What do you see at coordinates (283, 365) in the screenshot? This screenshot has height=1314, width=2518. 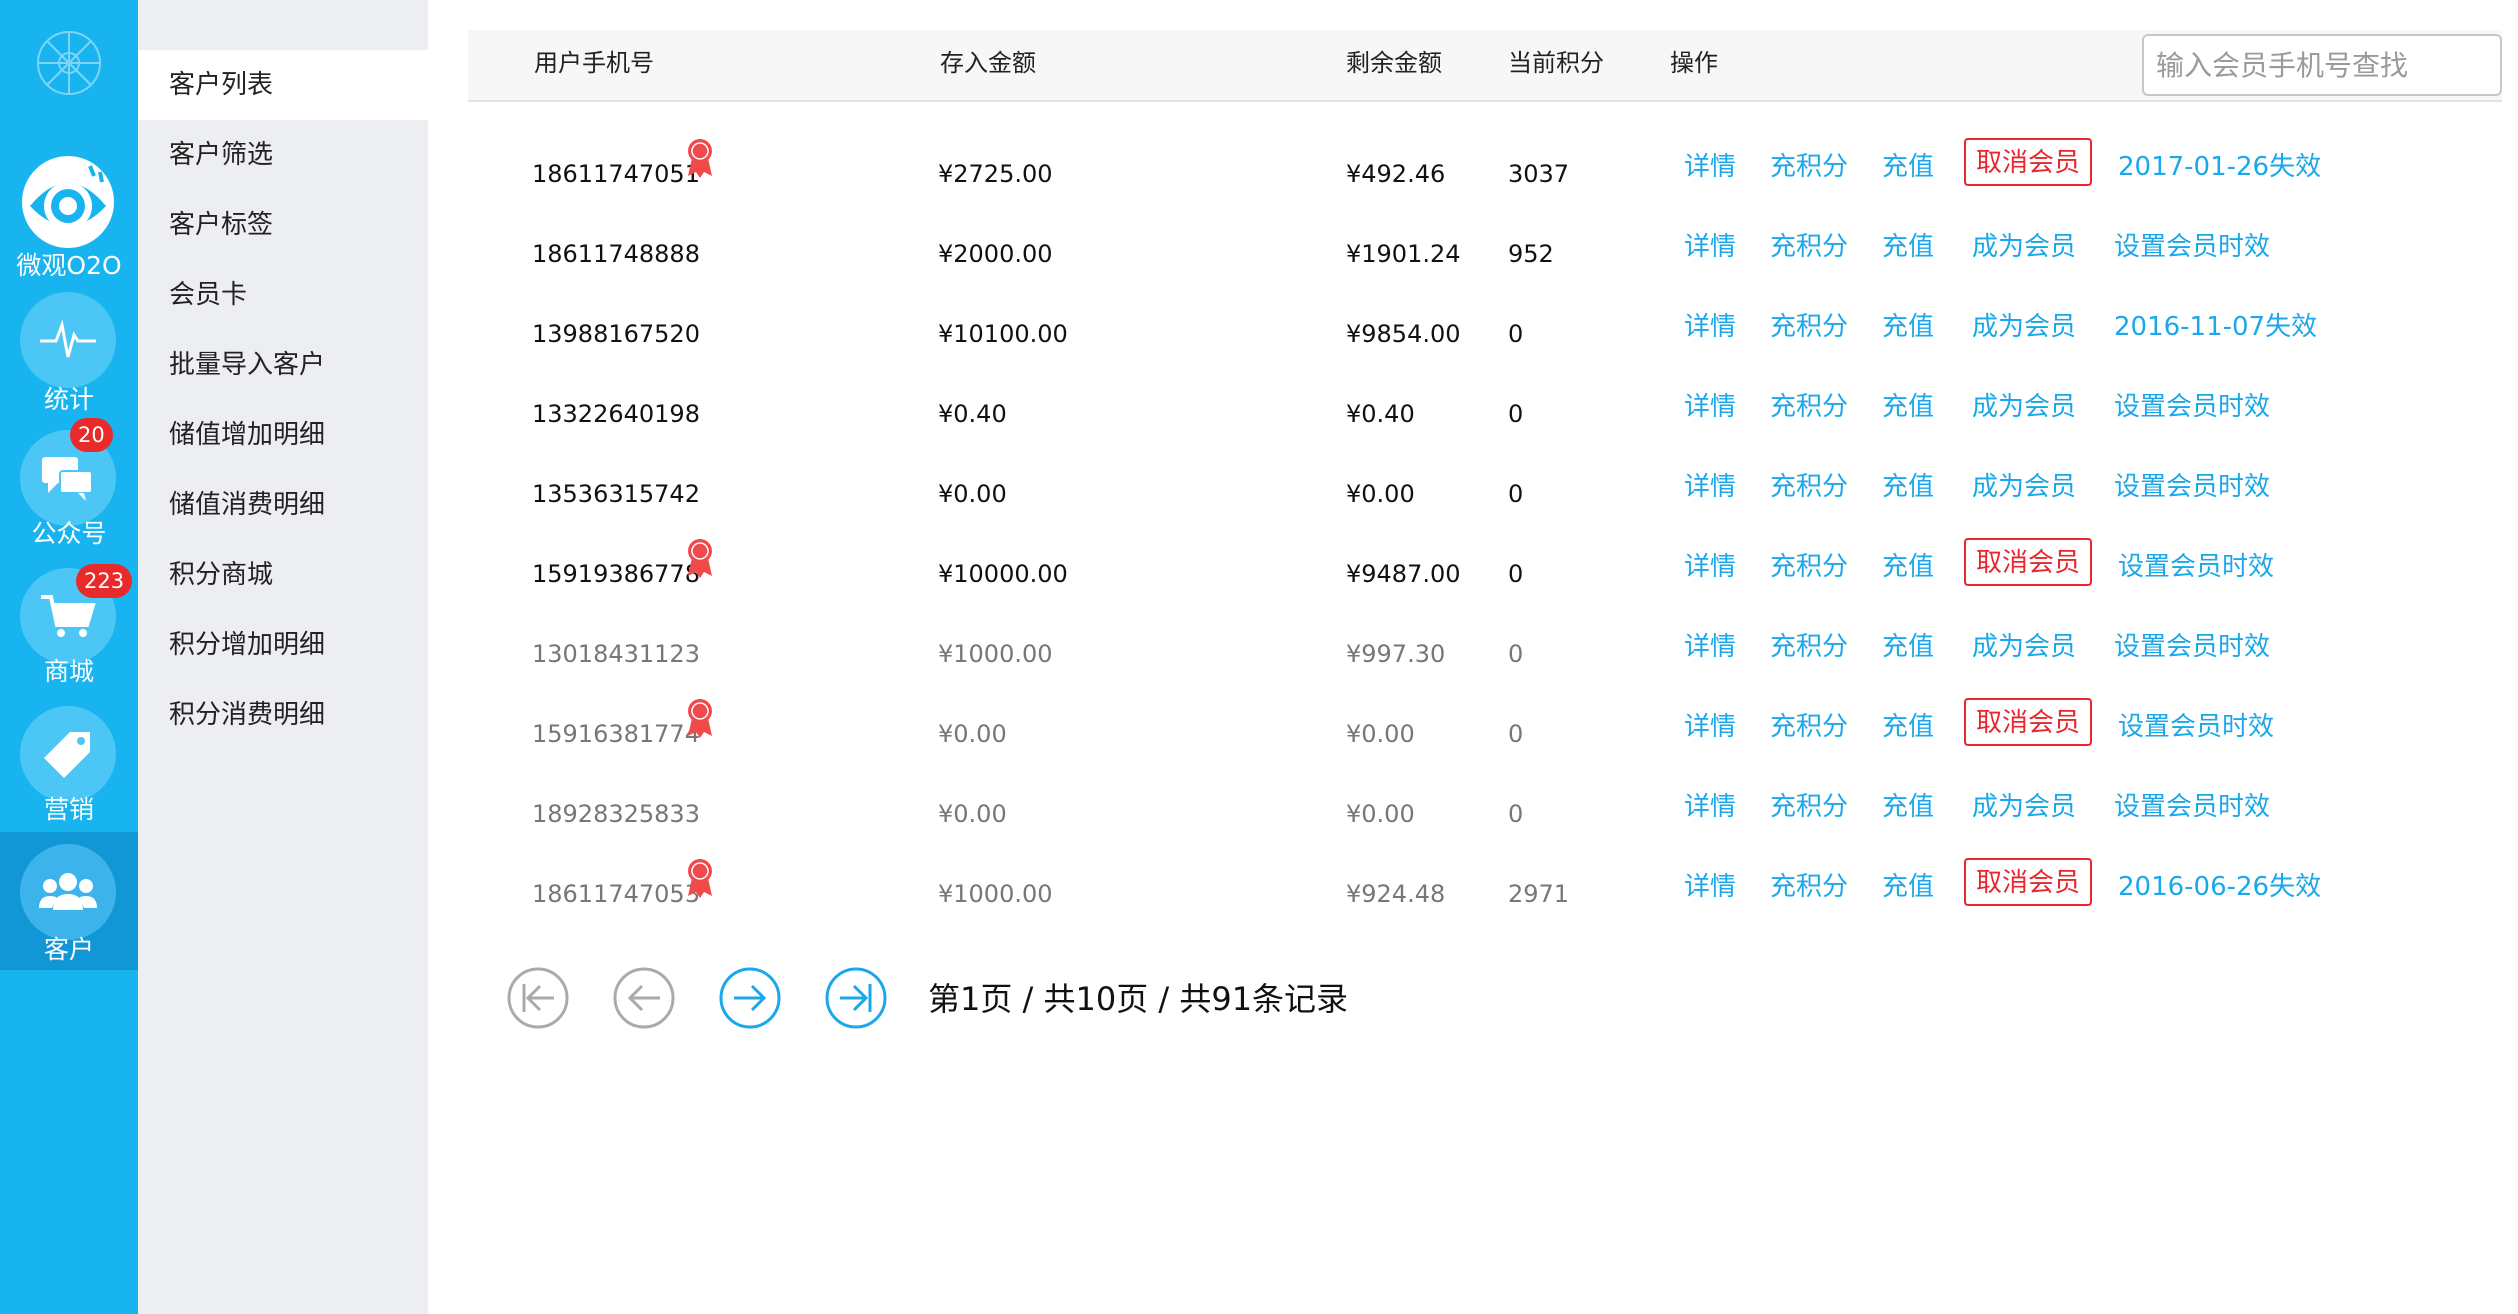 I see `submenu-batch-import: 批量导入客户` at bounding box center [283, 365].